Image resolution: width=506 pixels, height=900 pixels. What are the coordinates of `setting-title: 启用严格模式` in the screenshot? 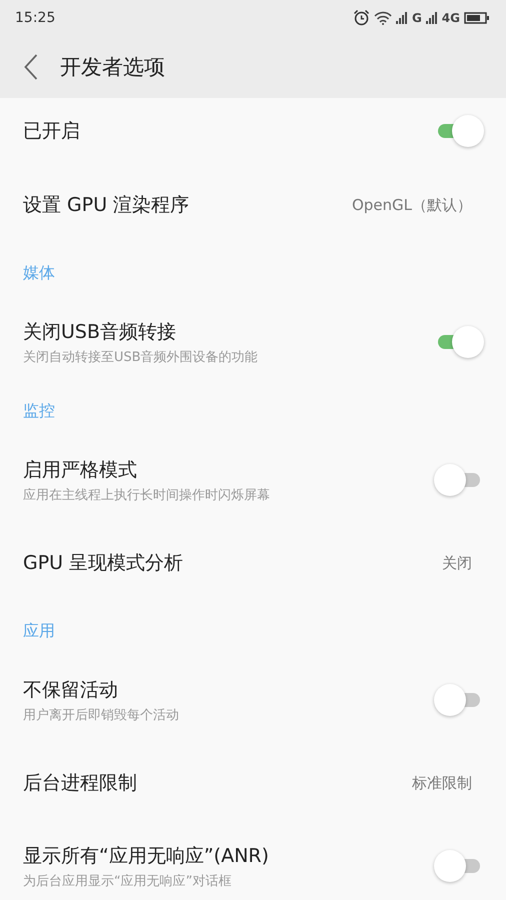 It's located at (80, 470).